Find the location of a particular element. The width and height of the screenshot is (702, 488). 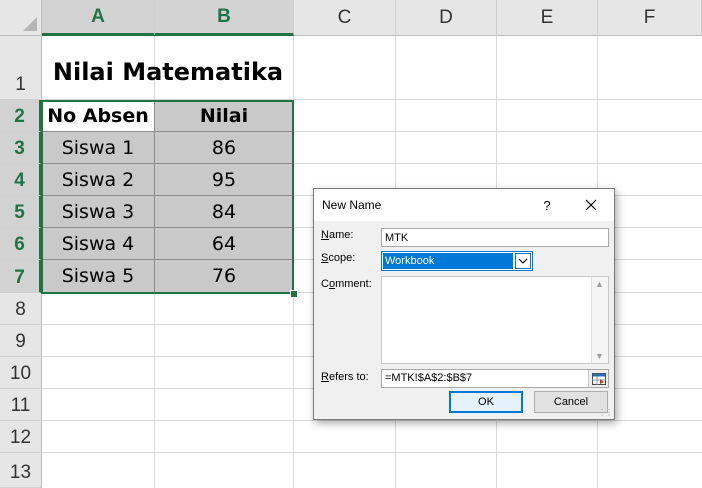

comment-scrollbar: ▲ ▼ is located at coordinates (599, 320).